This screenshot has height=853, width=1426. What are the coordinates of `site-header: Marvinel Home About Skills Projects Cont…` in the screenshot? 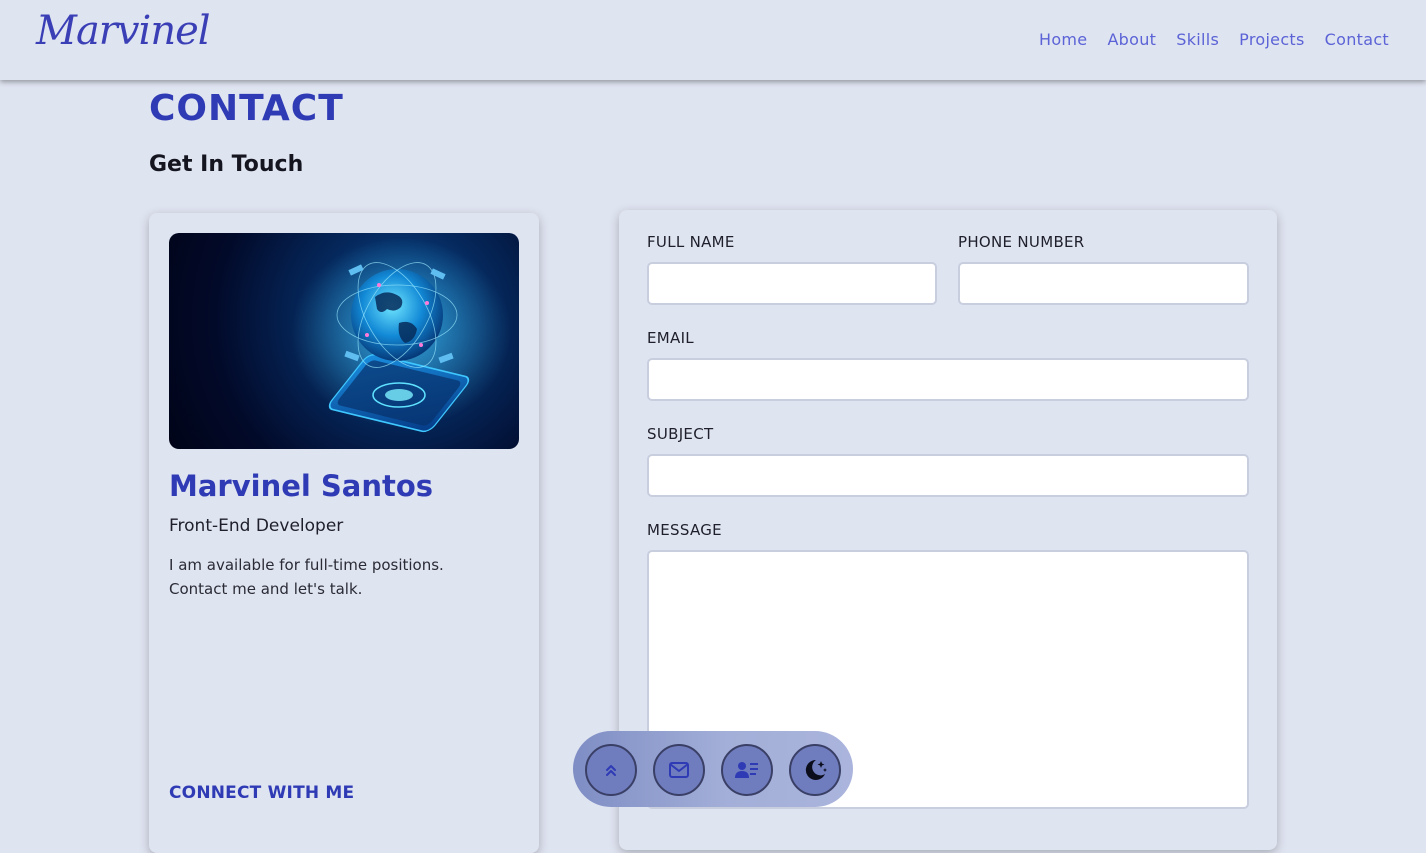 It's located at (713, 40).